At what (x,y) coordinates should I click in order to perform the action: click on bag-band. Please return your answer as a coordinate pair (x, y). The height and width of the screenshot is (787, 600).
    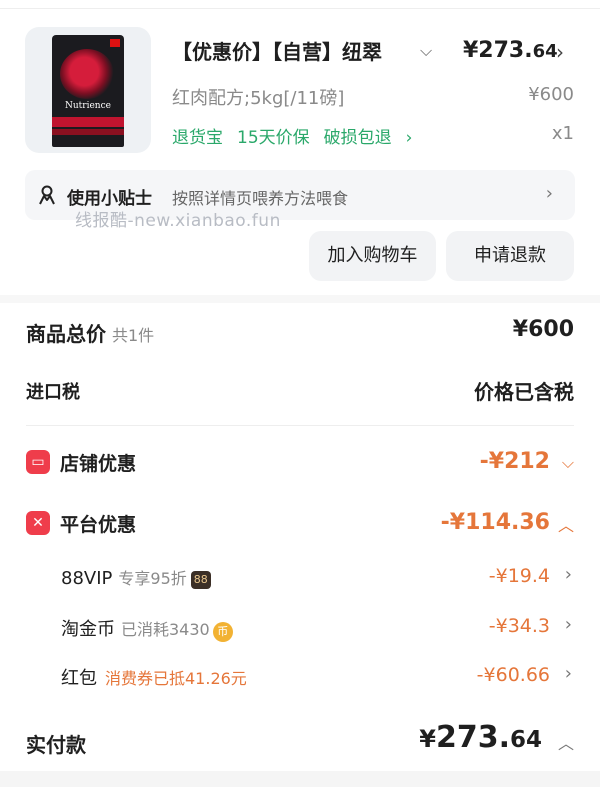
    Looking at the image, I should click on (88, 122).